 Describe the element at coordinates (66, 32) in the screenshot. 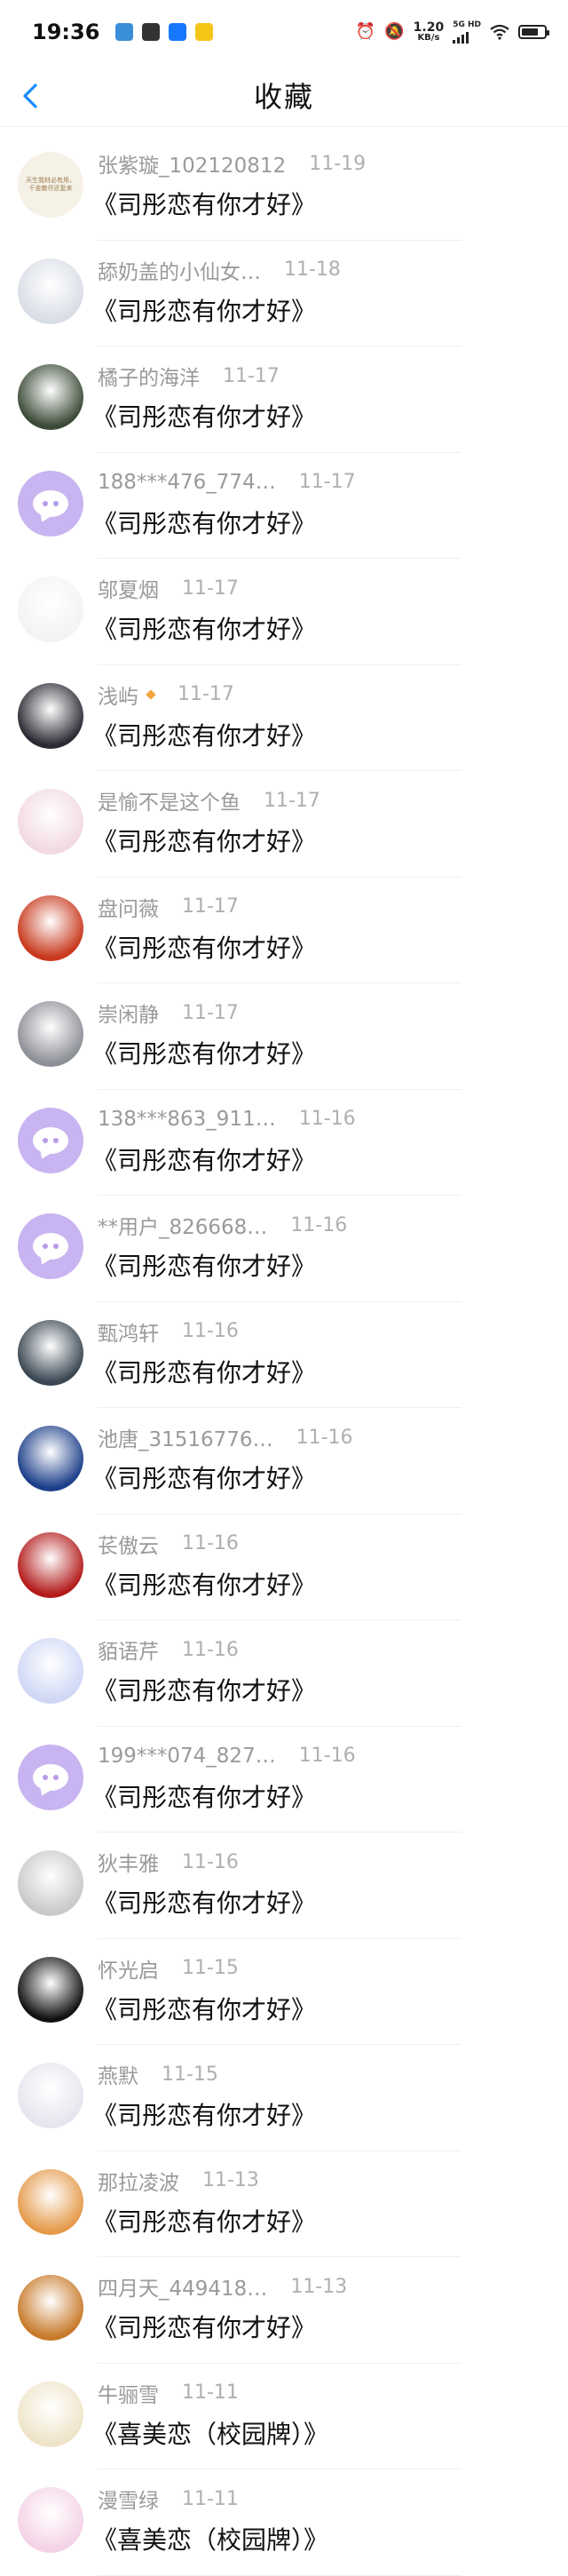

I see `status-time: 19:36` at that location.